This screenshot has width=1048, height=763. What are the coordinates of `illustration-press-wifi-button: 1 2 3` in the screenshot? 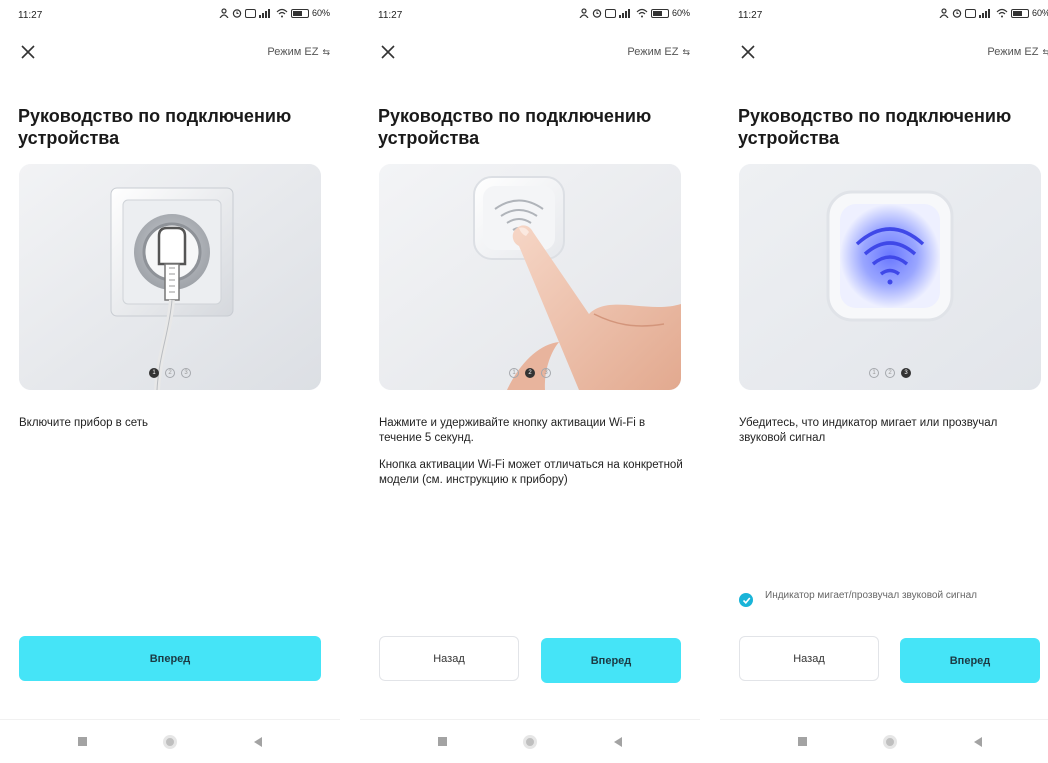 It's located at (530, 277).